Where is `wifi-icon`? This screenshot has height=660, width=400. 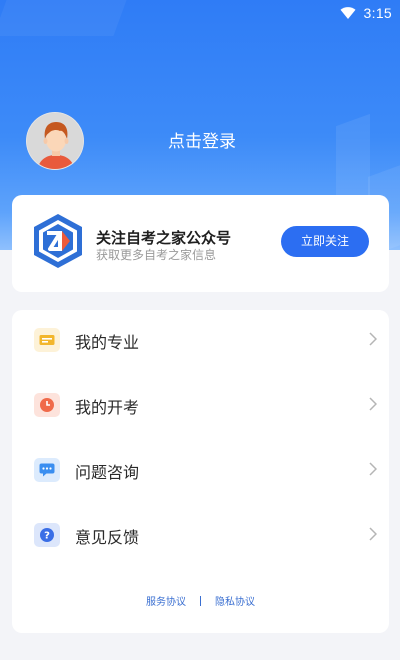
wifi-icon is located at coordinates (348, 13).